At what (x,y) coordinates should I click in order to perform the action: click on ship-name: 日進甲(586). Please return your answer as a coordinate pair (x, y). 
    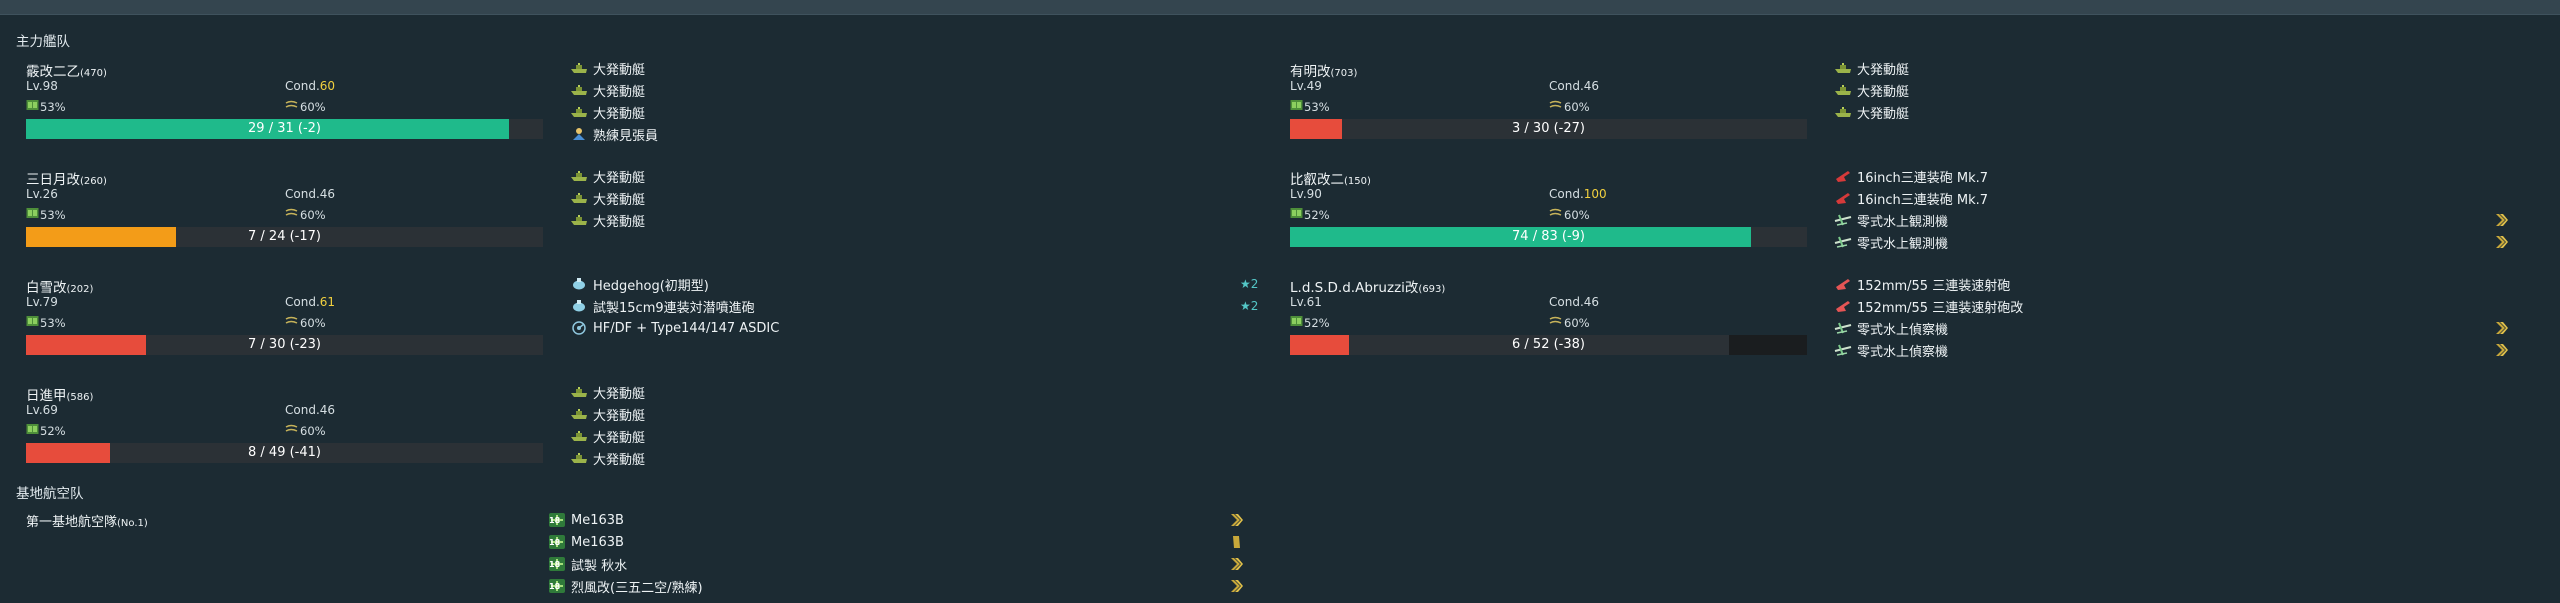
    Looking at the image, I should click on (59, 394).